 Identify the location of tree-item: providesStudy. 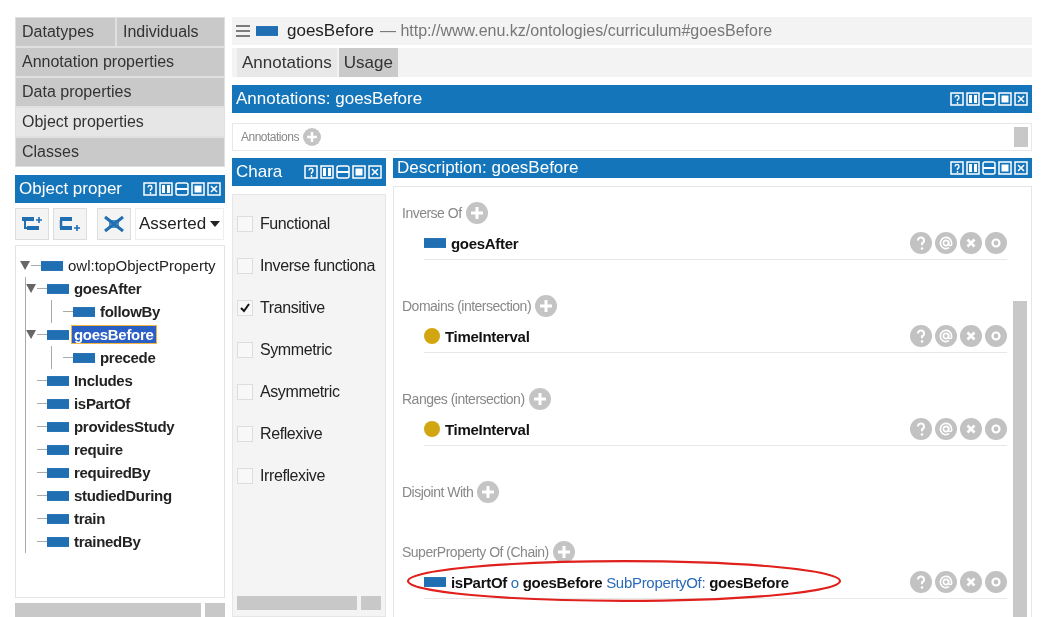
(124, 426).